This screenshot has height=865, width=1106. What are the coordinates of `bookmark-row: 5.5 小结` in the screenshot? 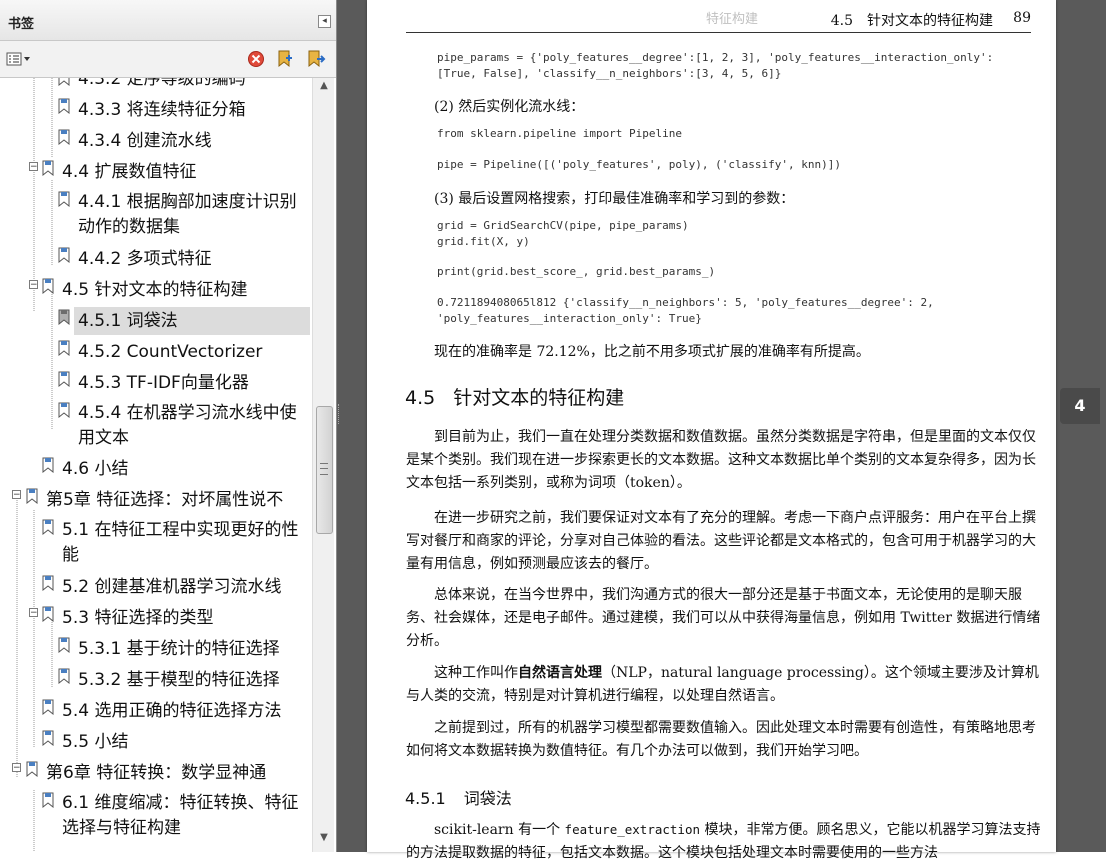 It's located at (156, 742).